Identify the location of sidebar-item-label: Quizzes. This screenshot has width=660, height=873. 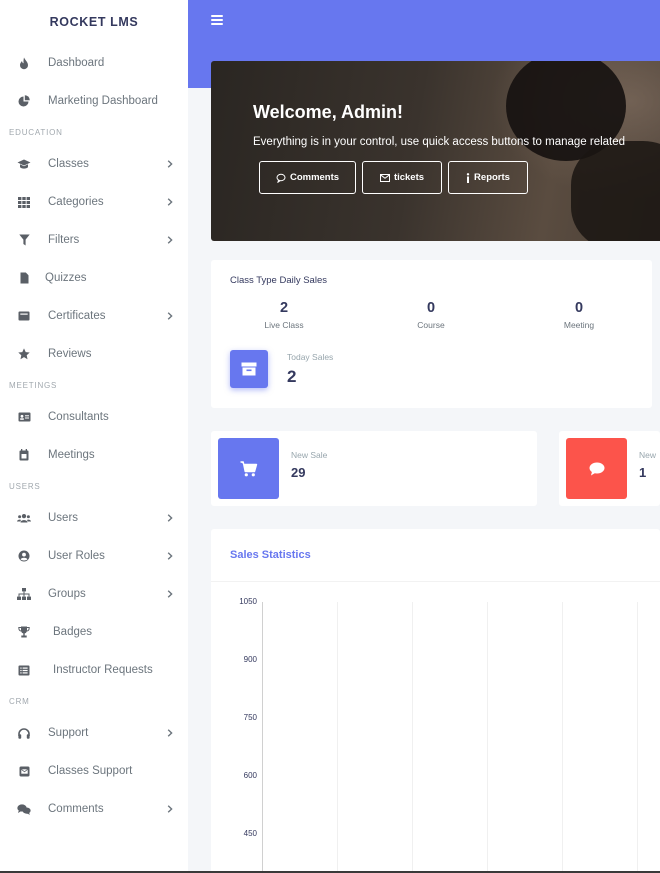
(66, 278).